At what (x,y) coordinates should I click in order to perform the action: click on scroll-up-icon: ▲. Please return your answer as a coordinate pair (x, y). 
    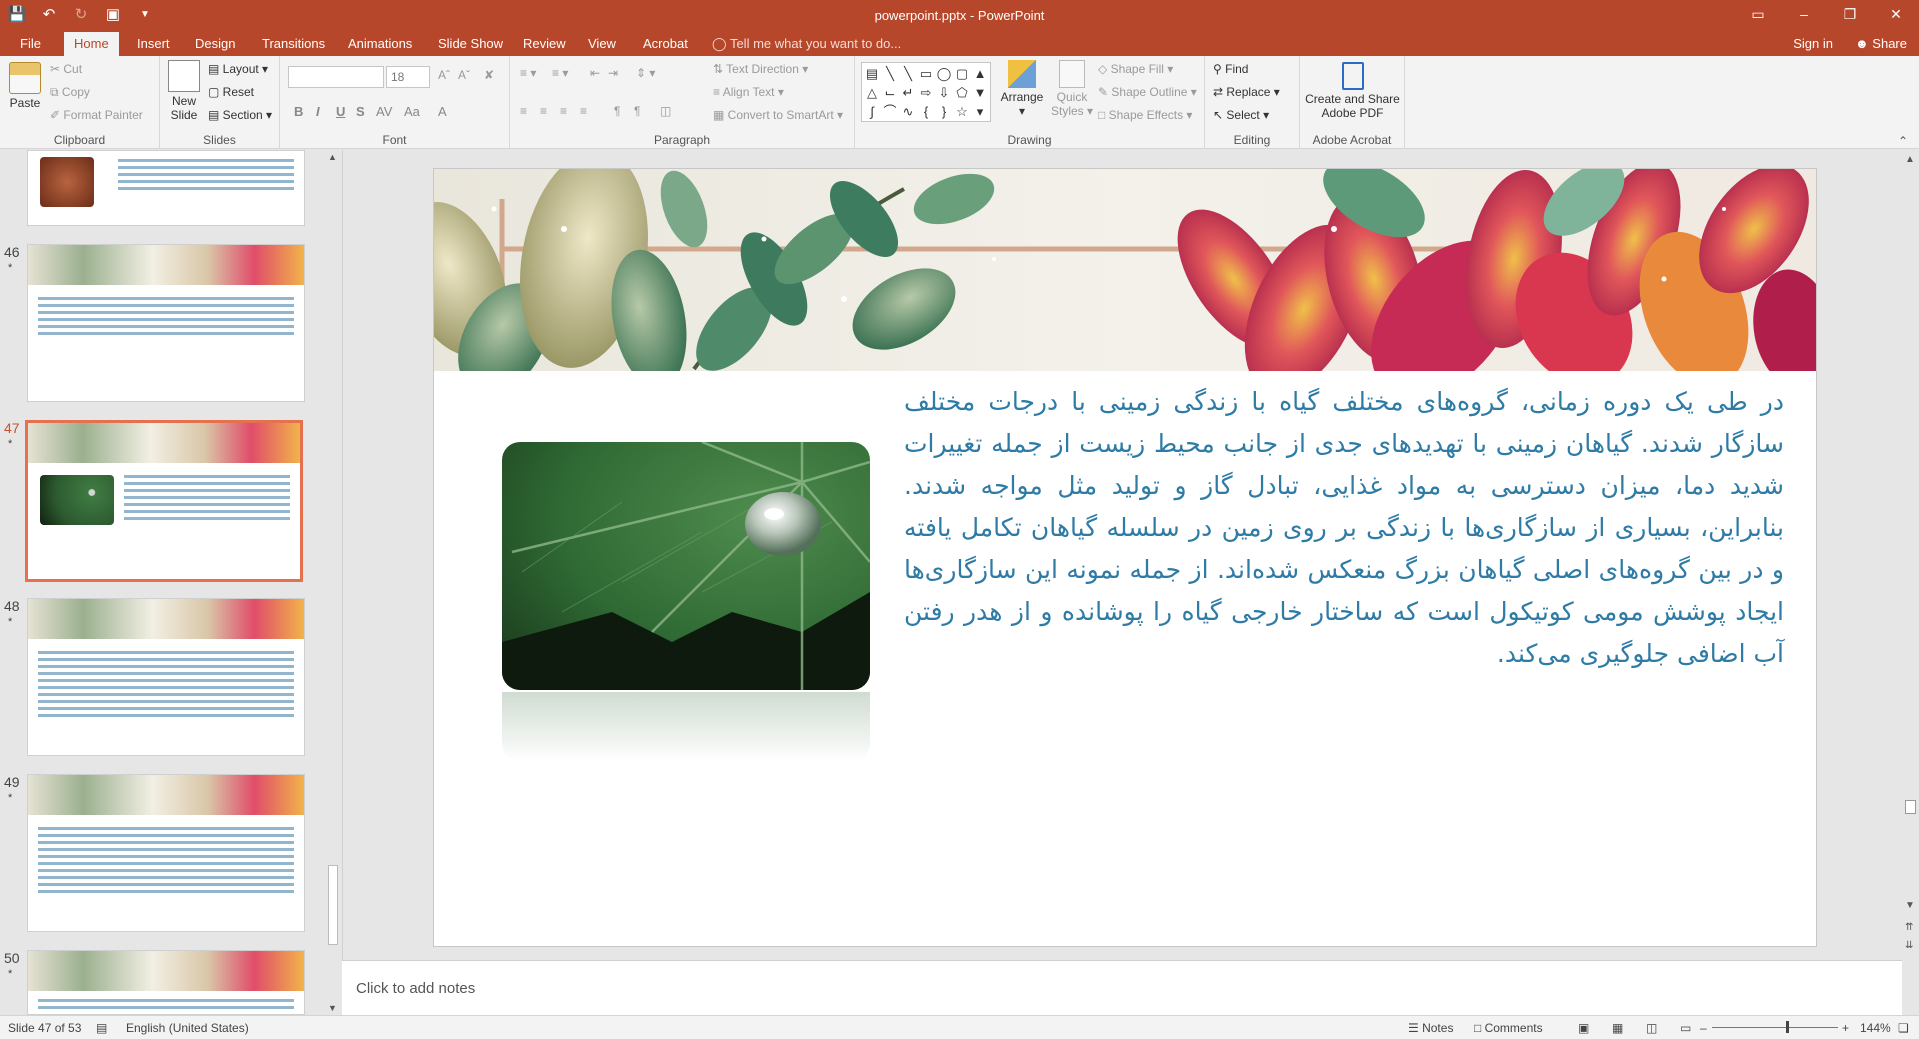
    Looking at the image, I should click on (1910, 159).